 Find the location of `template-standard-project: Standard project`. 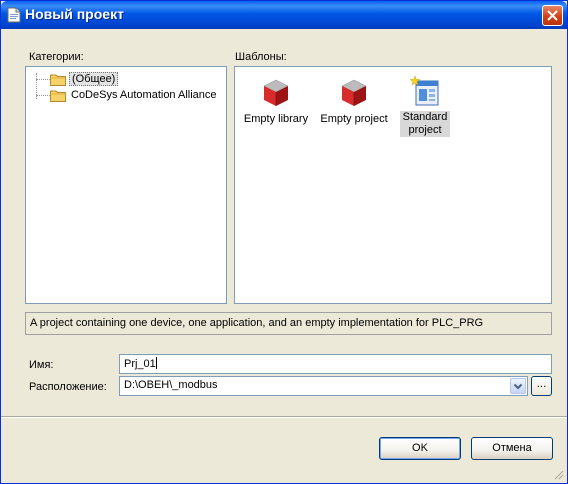

template-standard-project: Standard project is located at coordinates (425, 106).